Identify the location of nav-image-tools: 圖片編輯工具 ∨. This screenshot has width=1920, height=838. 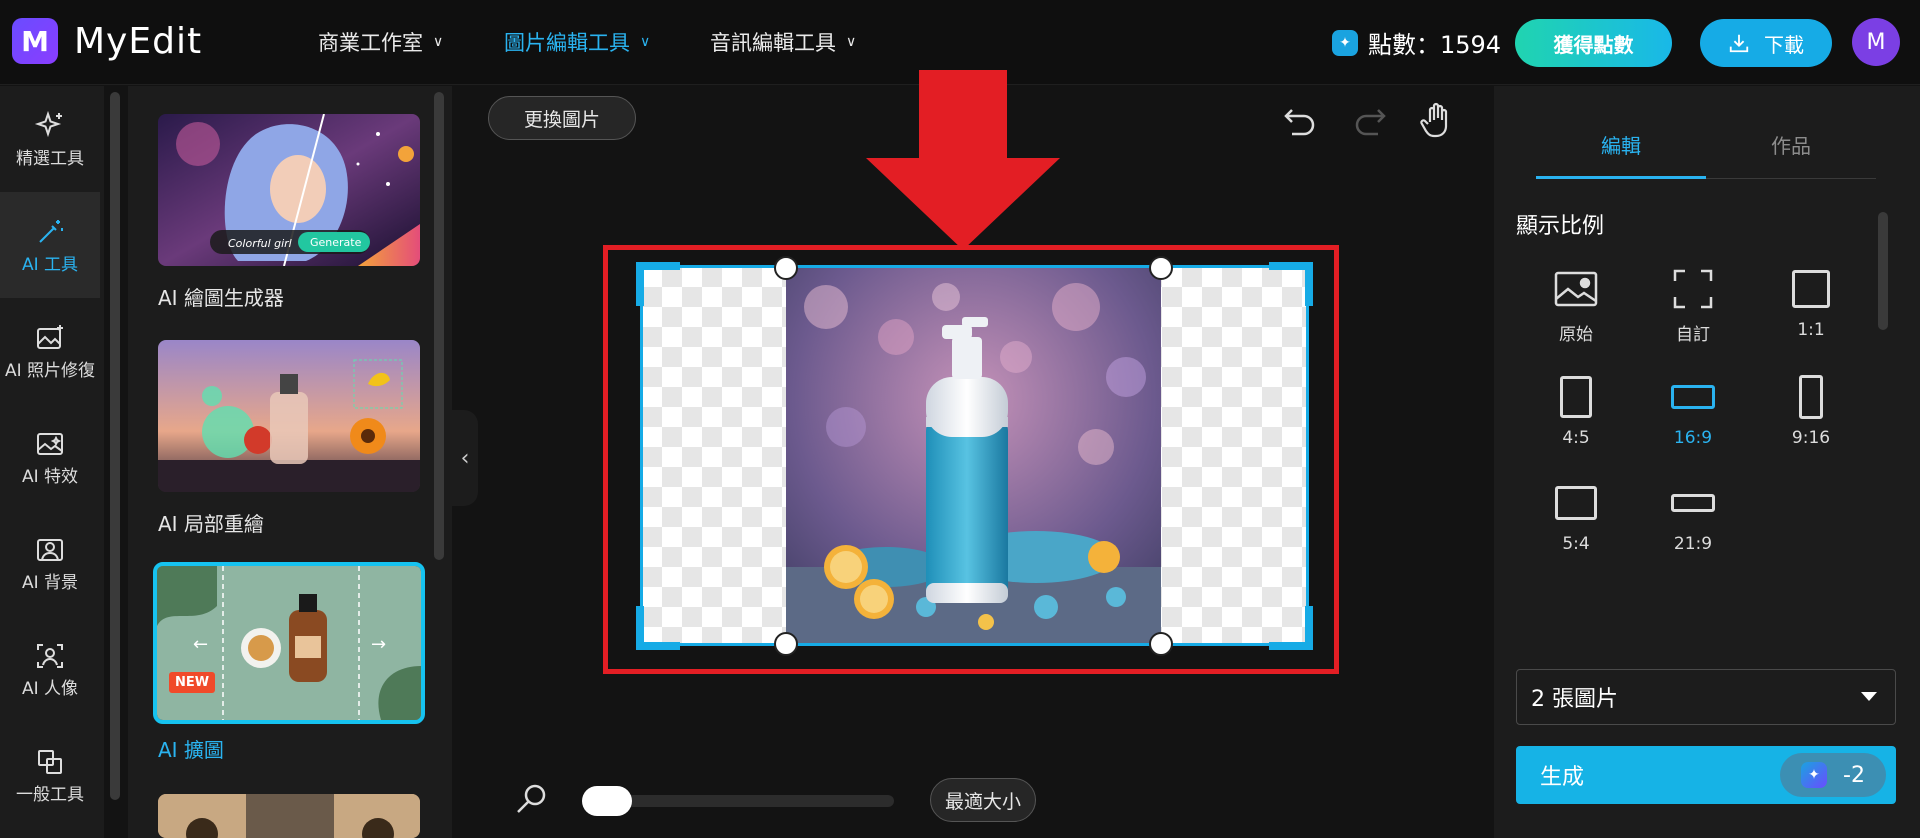
(577, 42).